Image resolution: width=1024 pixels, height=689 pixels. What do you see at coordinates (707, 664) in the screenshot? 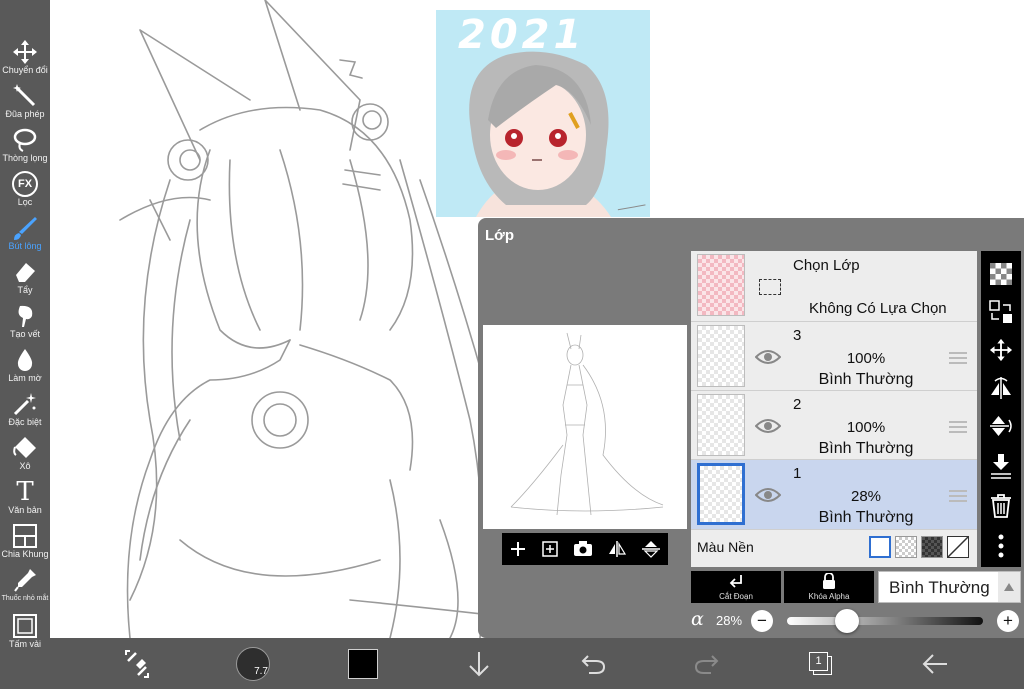
I see `redo-button` at bounding box center [707, 664].